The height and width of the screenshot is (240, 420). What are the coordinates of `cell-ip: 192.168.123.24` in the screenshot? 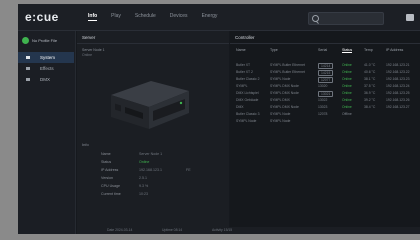 It's located at (398, 86).